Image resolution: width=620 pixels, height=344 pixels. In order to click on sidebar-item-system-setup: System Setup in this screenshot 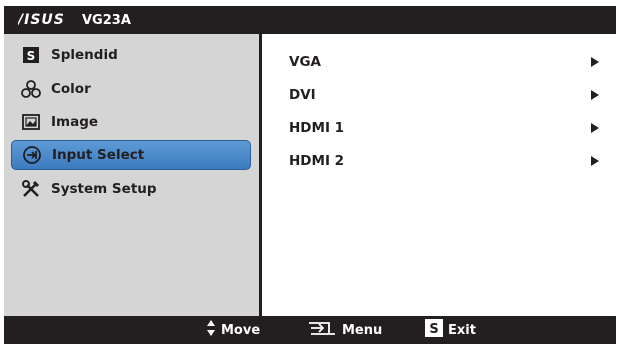, I will do `click(131, 189)`.